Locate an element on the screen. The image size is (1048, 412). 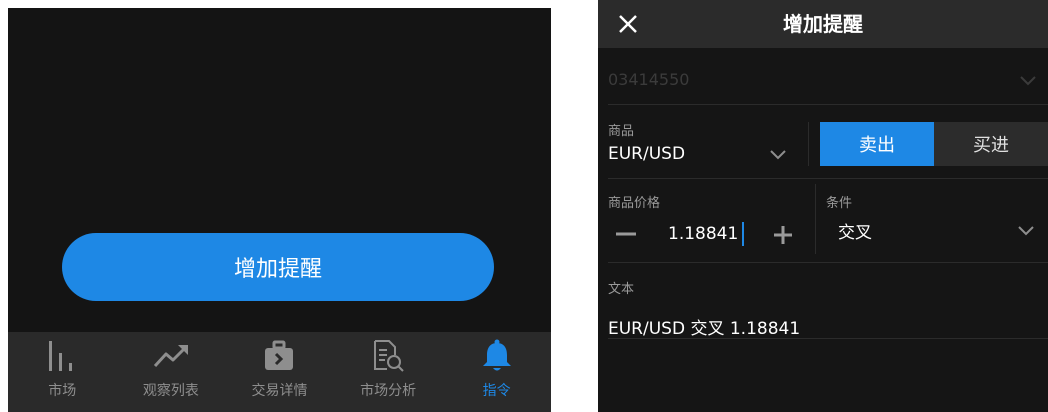
tab-orders: 指令 is located at coordinates (496, 372).